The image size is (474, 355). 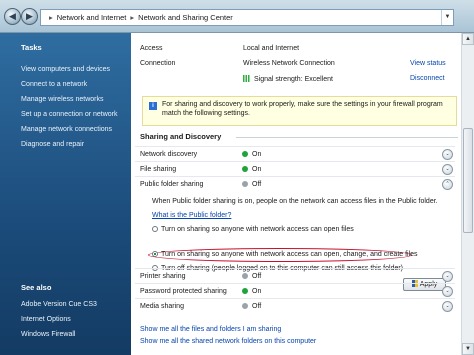 What do you see at coordinates (65, 114) in the screenshot?
I see `task-setup-connection: Set up a connection or network` at bounding box center [65, 114].